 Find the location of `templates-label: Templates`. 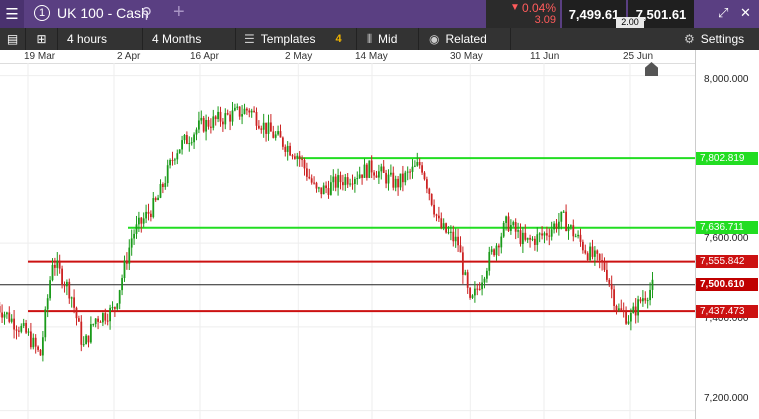

templates-label: Templates is located at coordinates (288, 39).